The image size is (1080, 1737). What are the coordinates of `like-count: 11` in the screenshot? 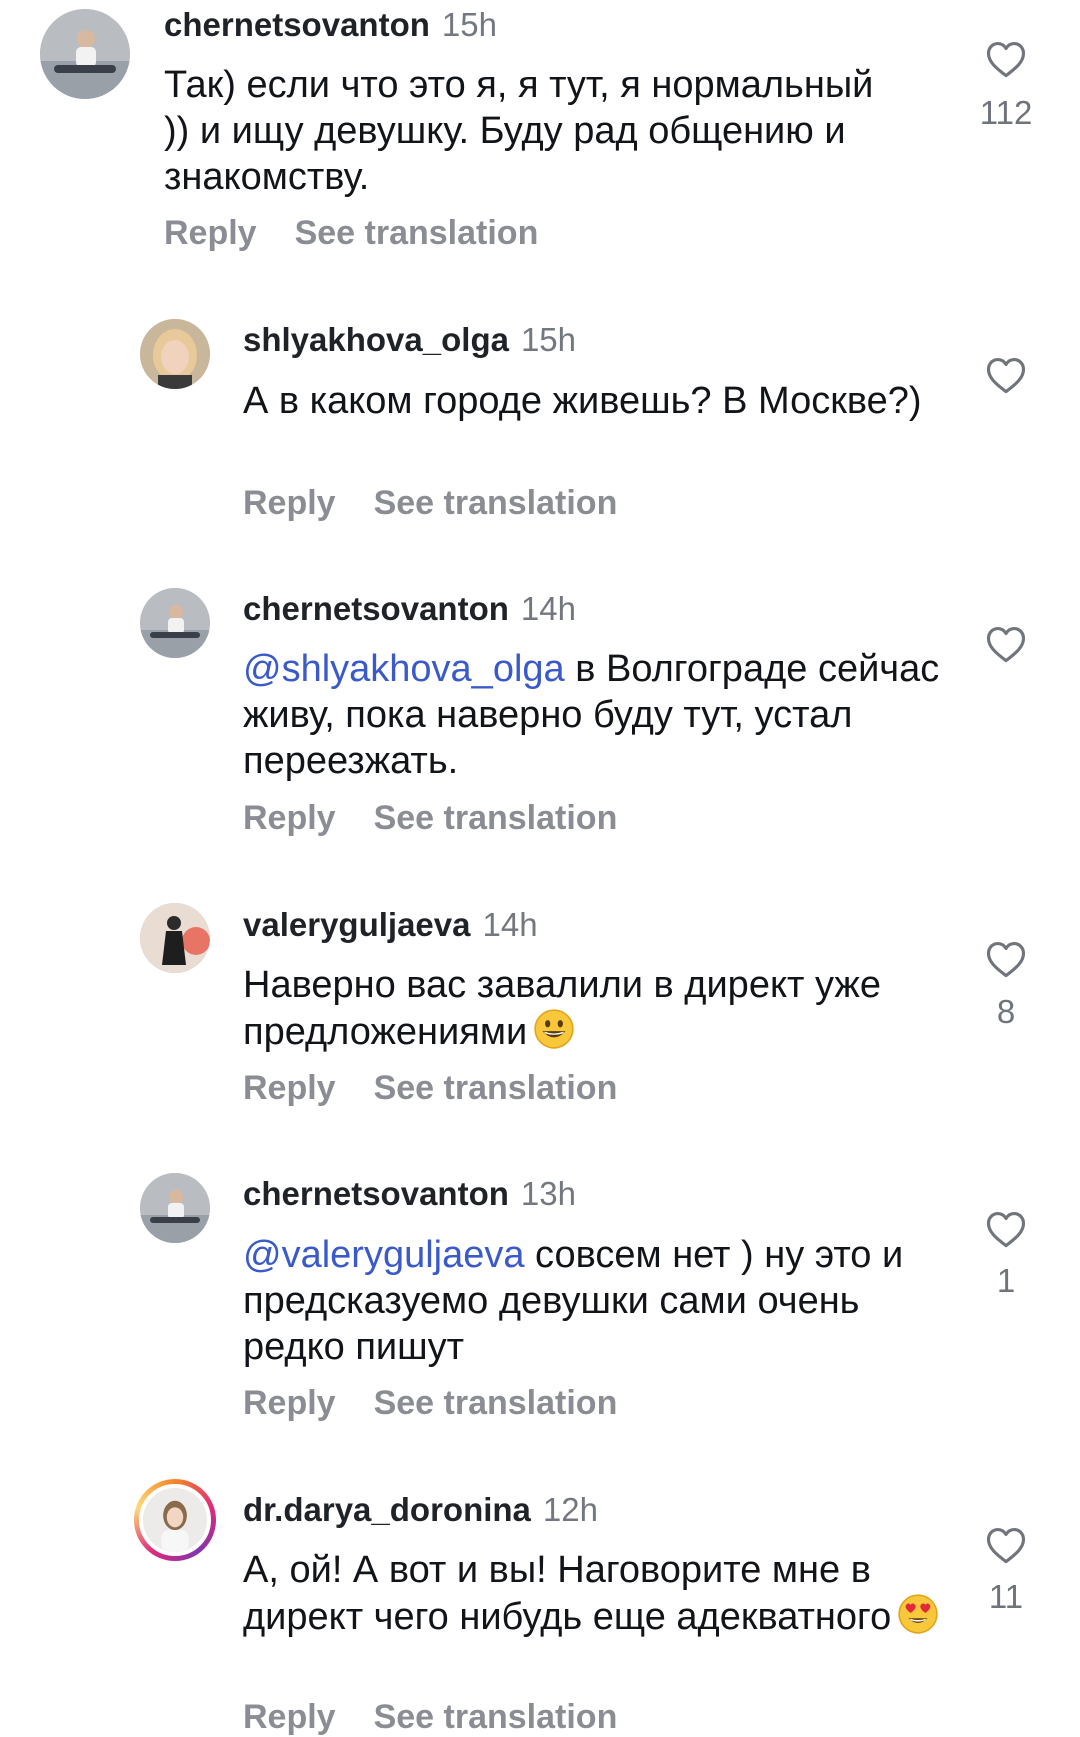 It's located at (1006, 1596).